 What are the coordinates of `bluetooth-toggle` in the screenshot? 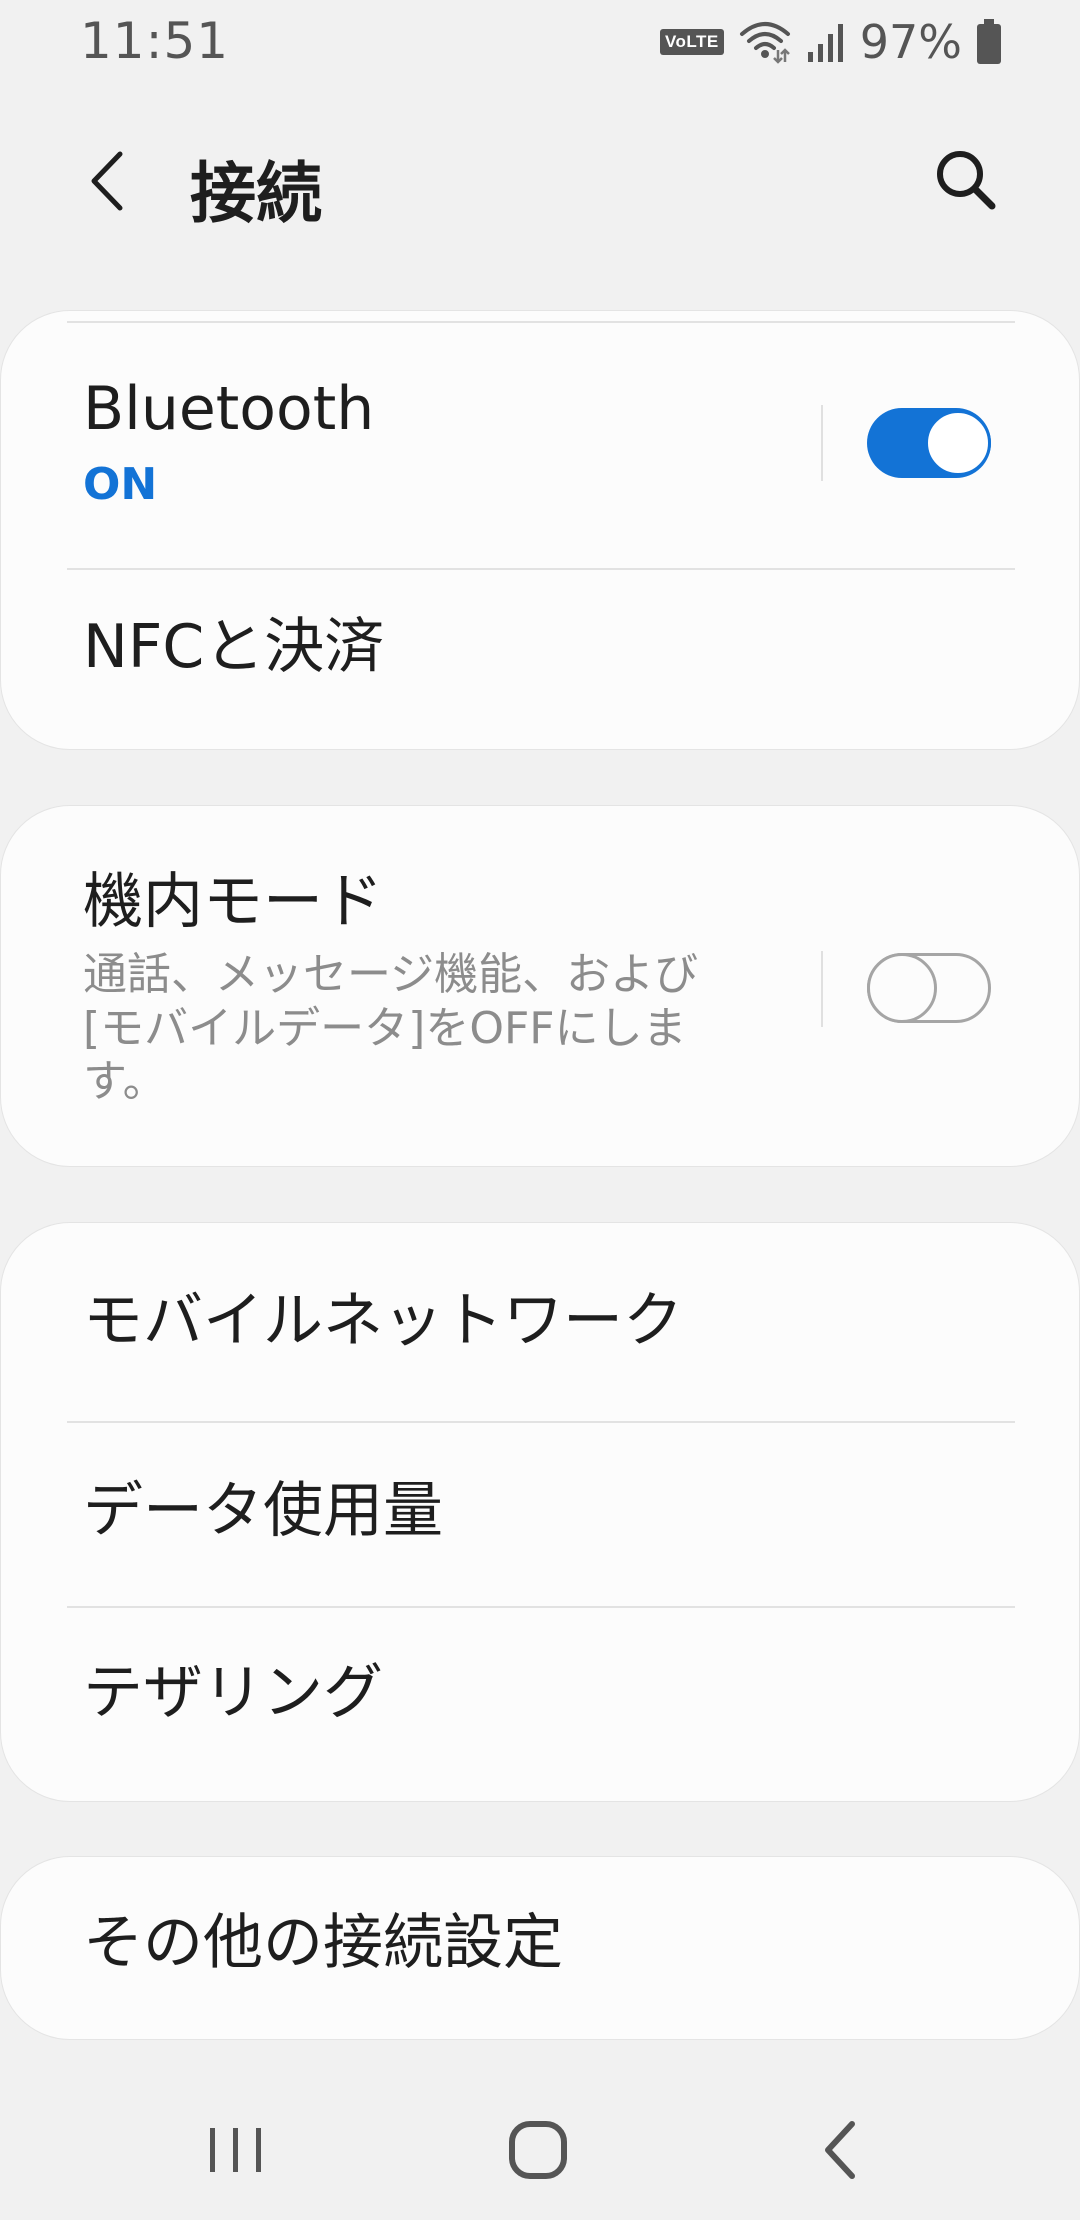 It's located at (929, 443).